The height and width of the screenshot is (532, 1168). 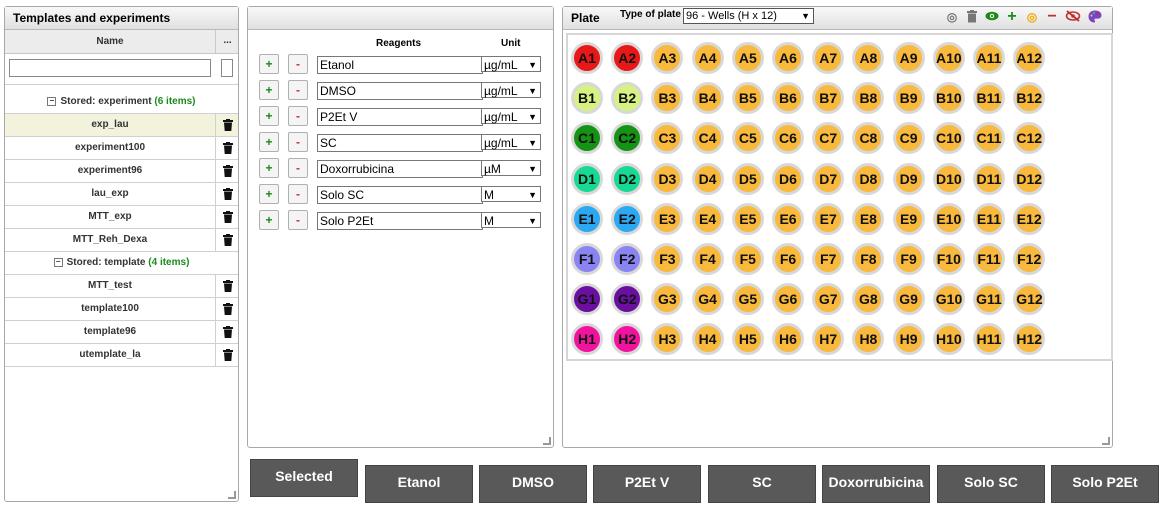 What do you see at coordinates (828, 299) in the screenshot?
I see `plate-well: G7` at bounding box center [828, 299].